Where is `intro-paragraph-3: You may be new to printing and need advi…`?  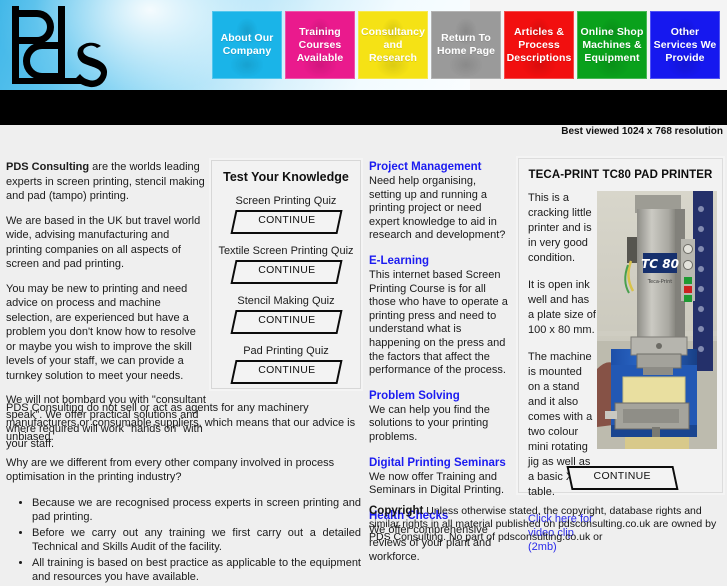 intro-paragraph-3: You may be new to printing and need advi… is located at coordinates (101, 332).